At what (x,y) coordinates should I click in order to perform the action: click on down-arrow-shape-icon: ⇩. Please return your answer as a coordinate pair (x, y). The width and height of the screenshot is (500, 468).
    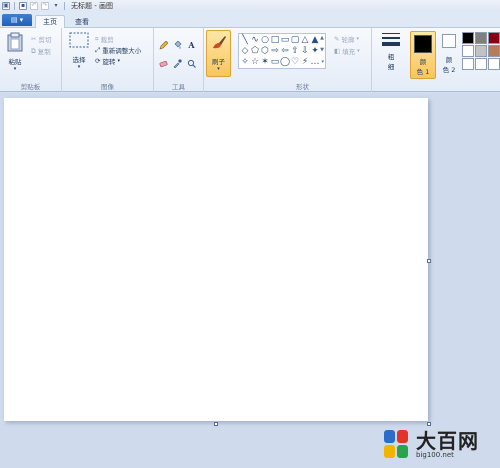
    Looking at the image, I should click on (305, 51).